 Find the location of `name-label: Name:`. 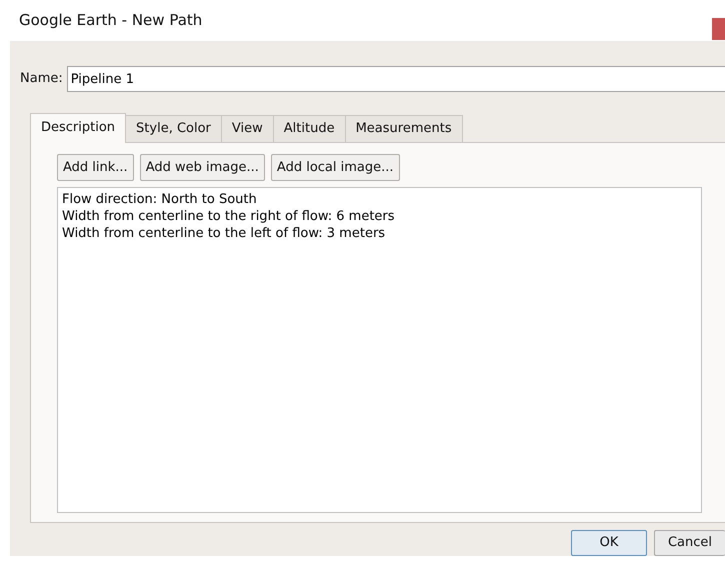

name-label: Name: is located at coordinates (41, 79).